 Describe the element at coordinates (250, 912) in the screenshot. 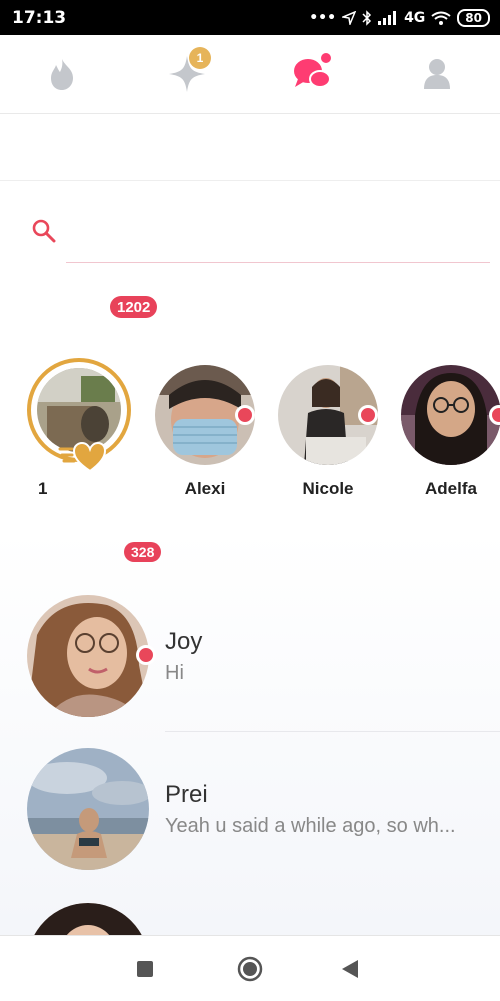

I see `message-row-partial` at that location.